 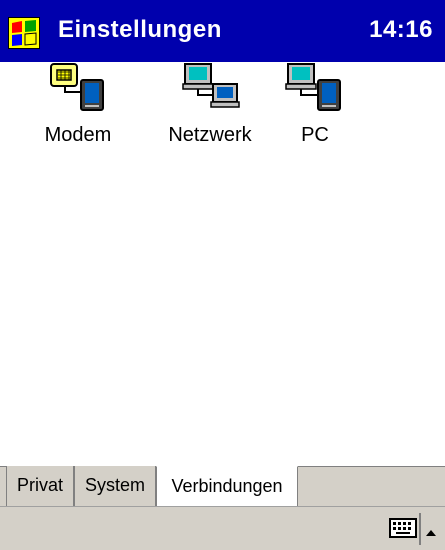 I want to click on clock: 14:16, so click(x=401, y=30).